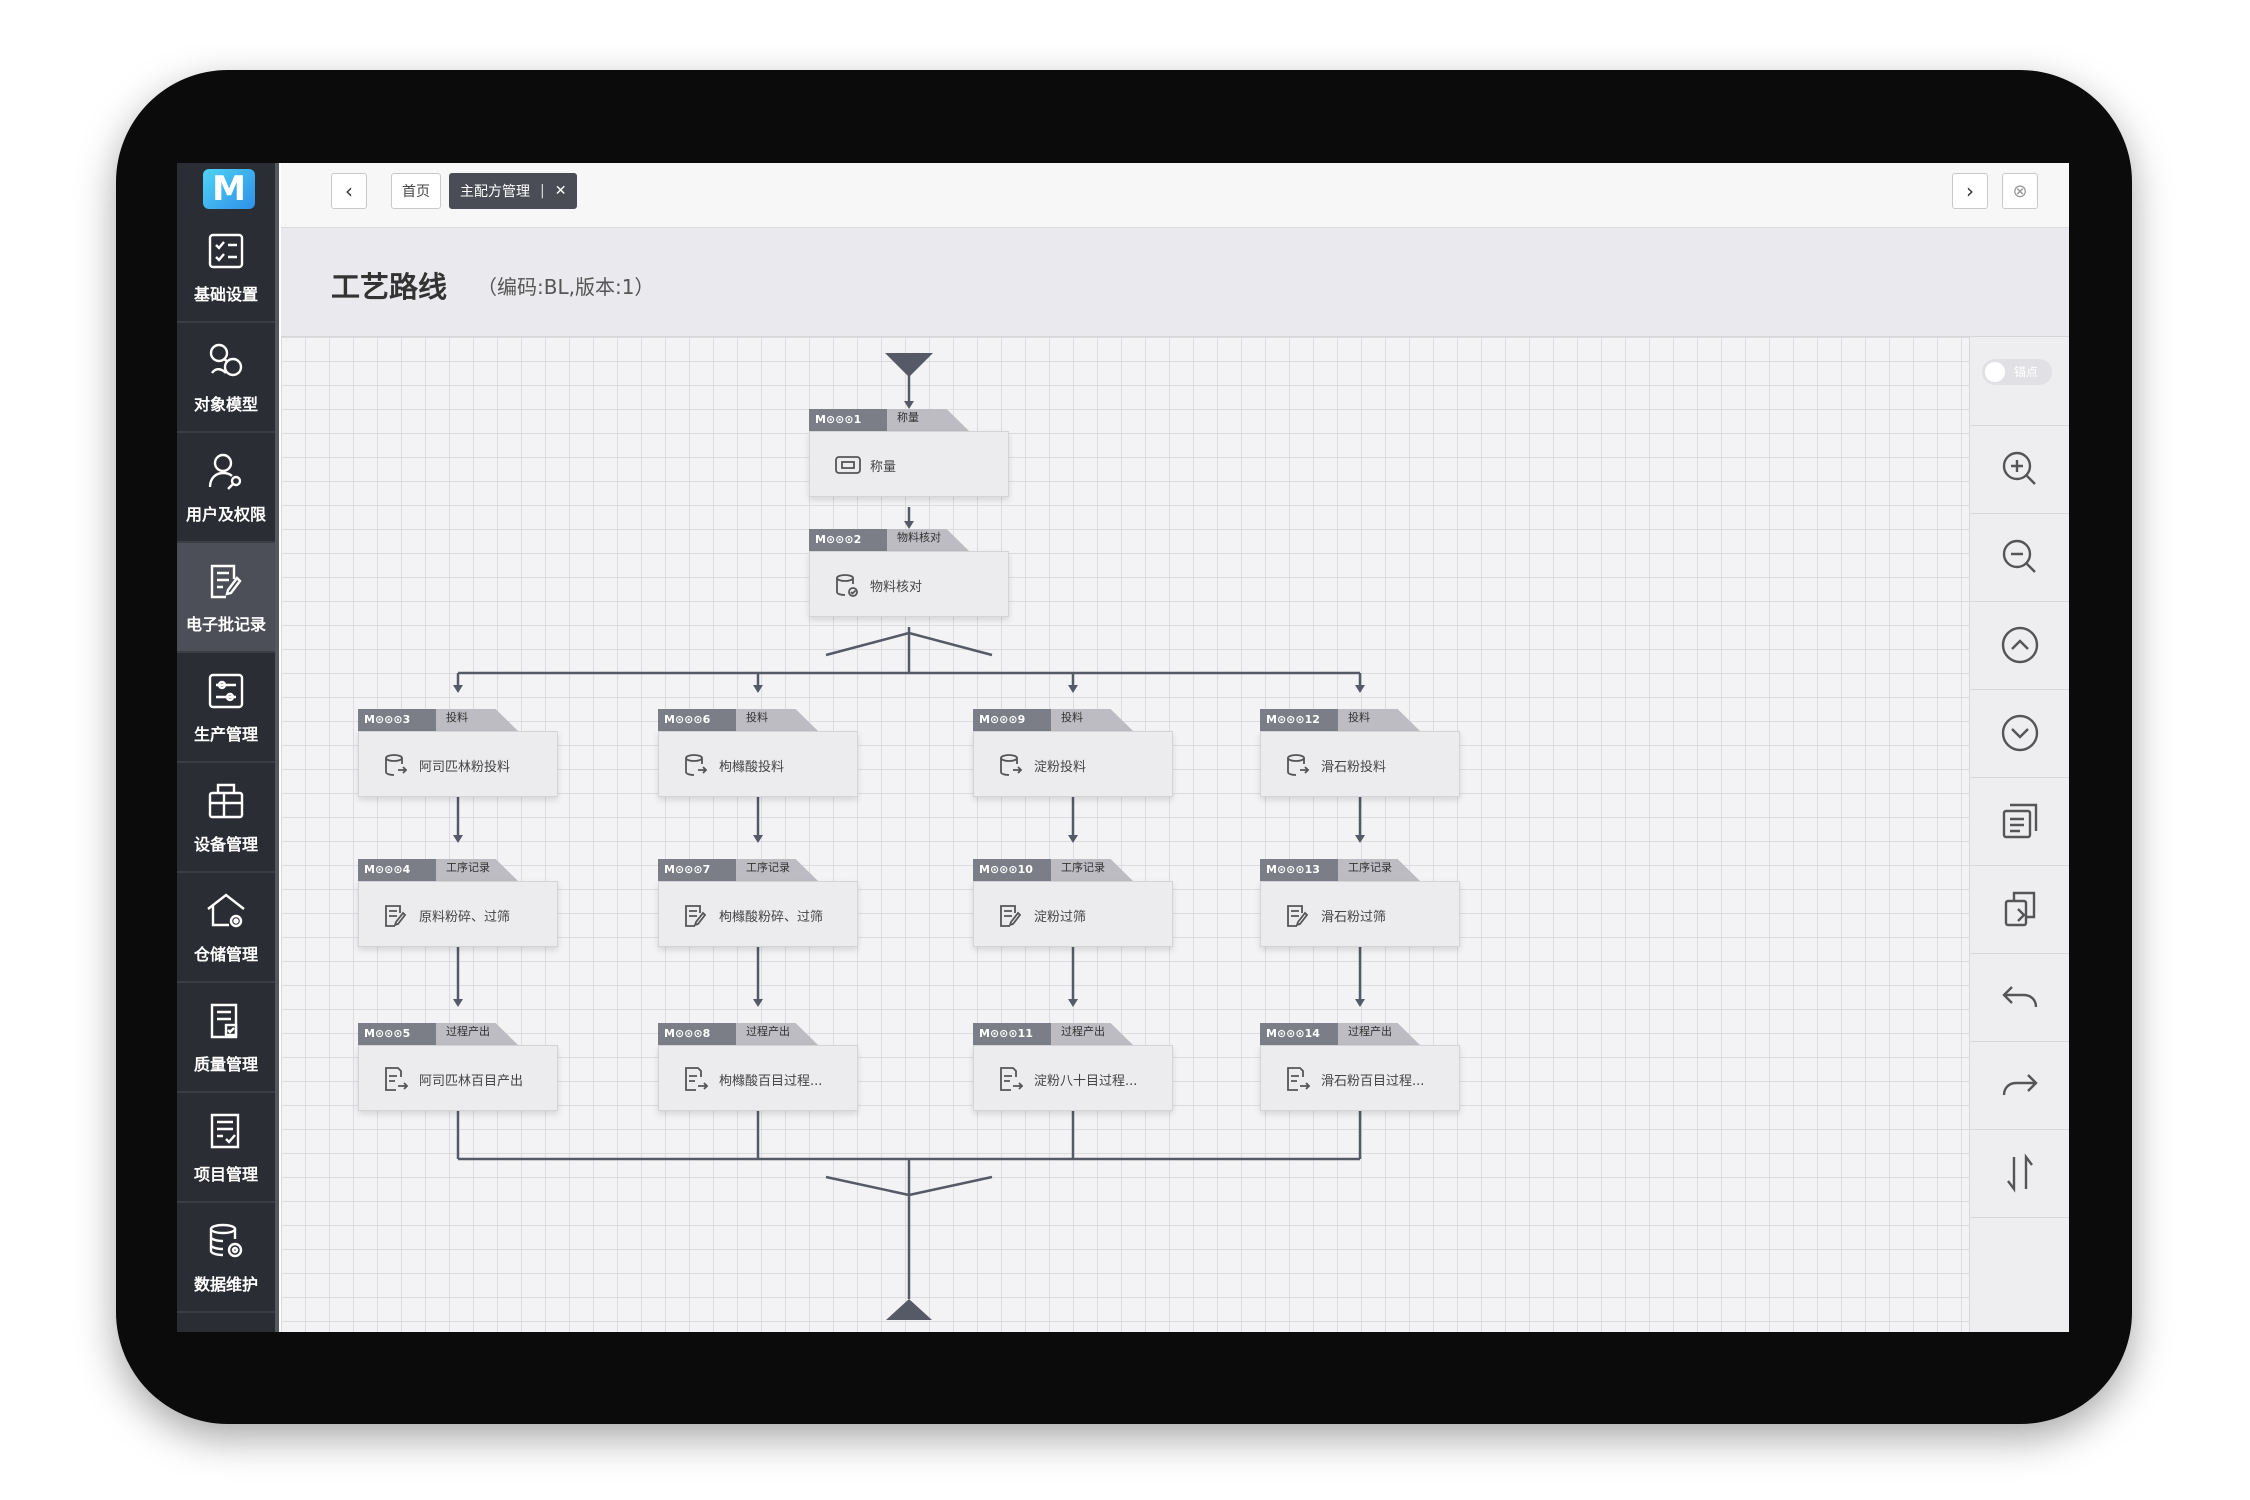 The width and height of the screenshot is (2250, 1500). What do you see at coordinates (561, 191) in the screenshot?
I see `tab-close-icon: ✕` at bounding box center [561, 191].